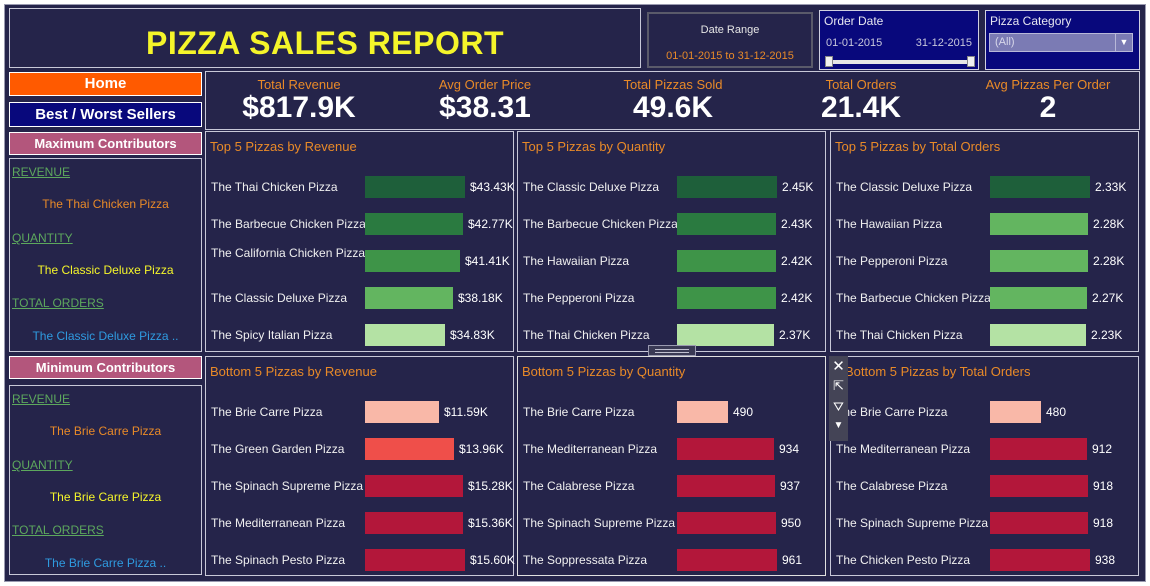 The height and width of the screenshot is (586, 1150). Describe the element at coordinates (359, 259) in the screenshot. I see `chart-row: The California Chicken Pizza $41.41K` at that location.